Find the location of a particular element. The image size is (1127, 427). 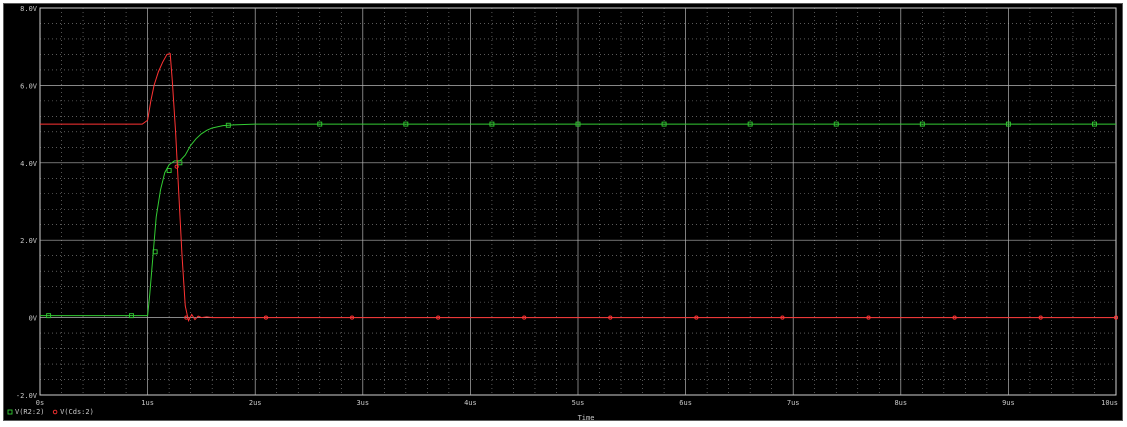

x-tick-label: 6us is located at coordinates (685, 403).